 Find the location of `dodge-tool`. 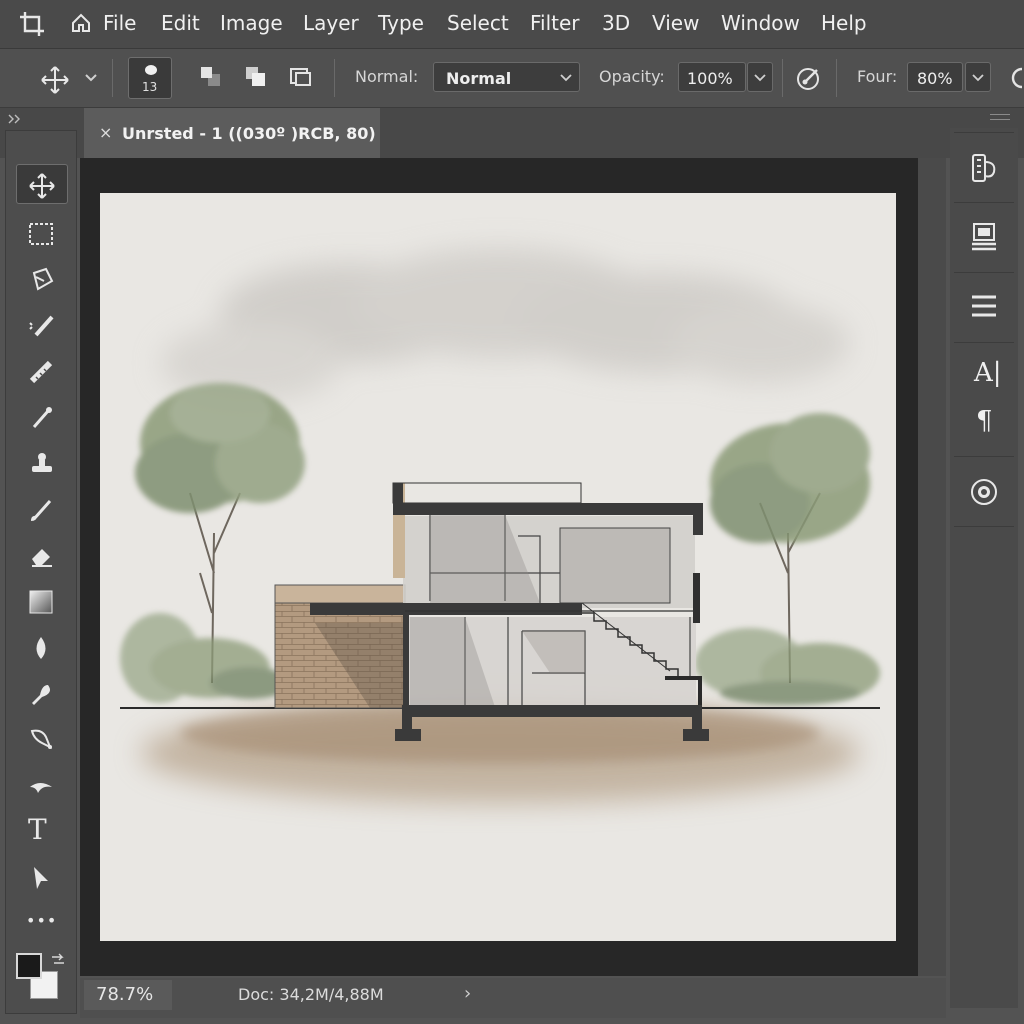

dodge-tool is located at coordinates (42, 693).